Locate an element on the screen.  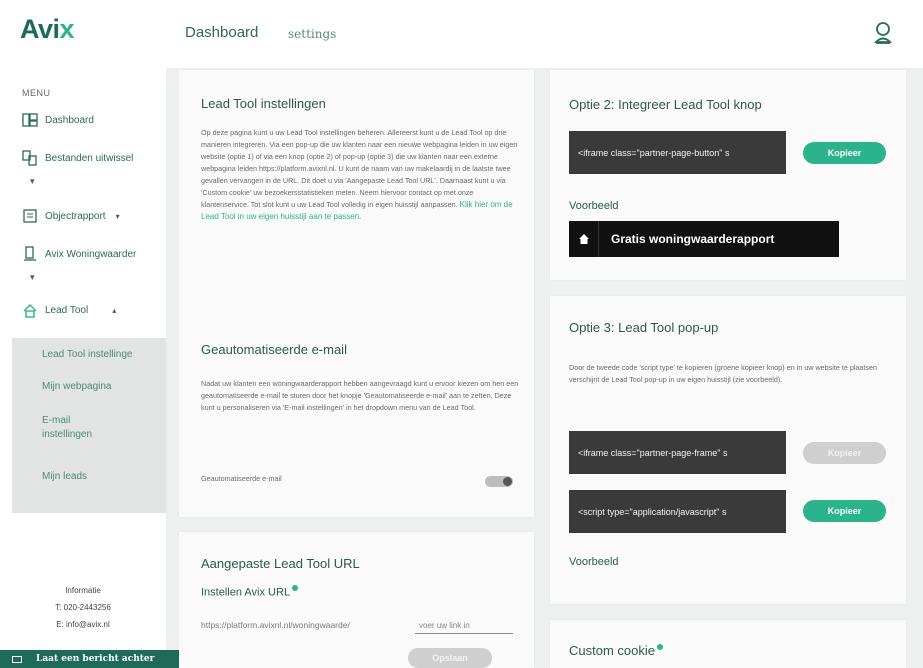
copy-script-button: Kopieer is located at coordinates (844, 511).